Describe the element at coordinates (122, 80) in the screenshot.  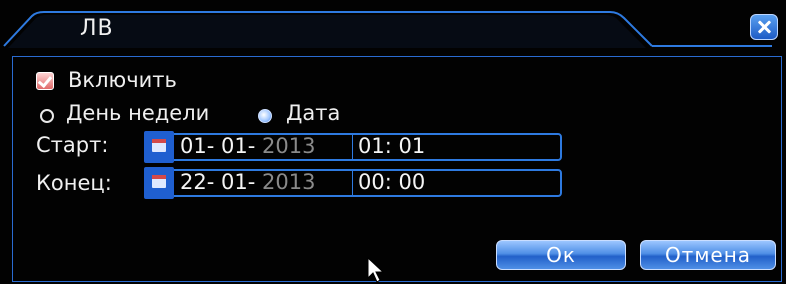
I see `enable-label: Включить` at that location.